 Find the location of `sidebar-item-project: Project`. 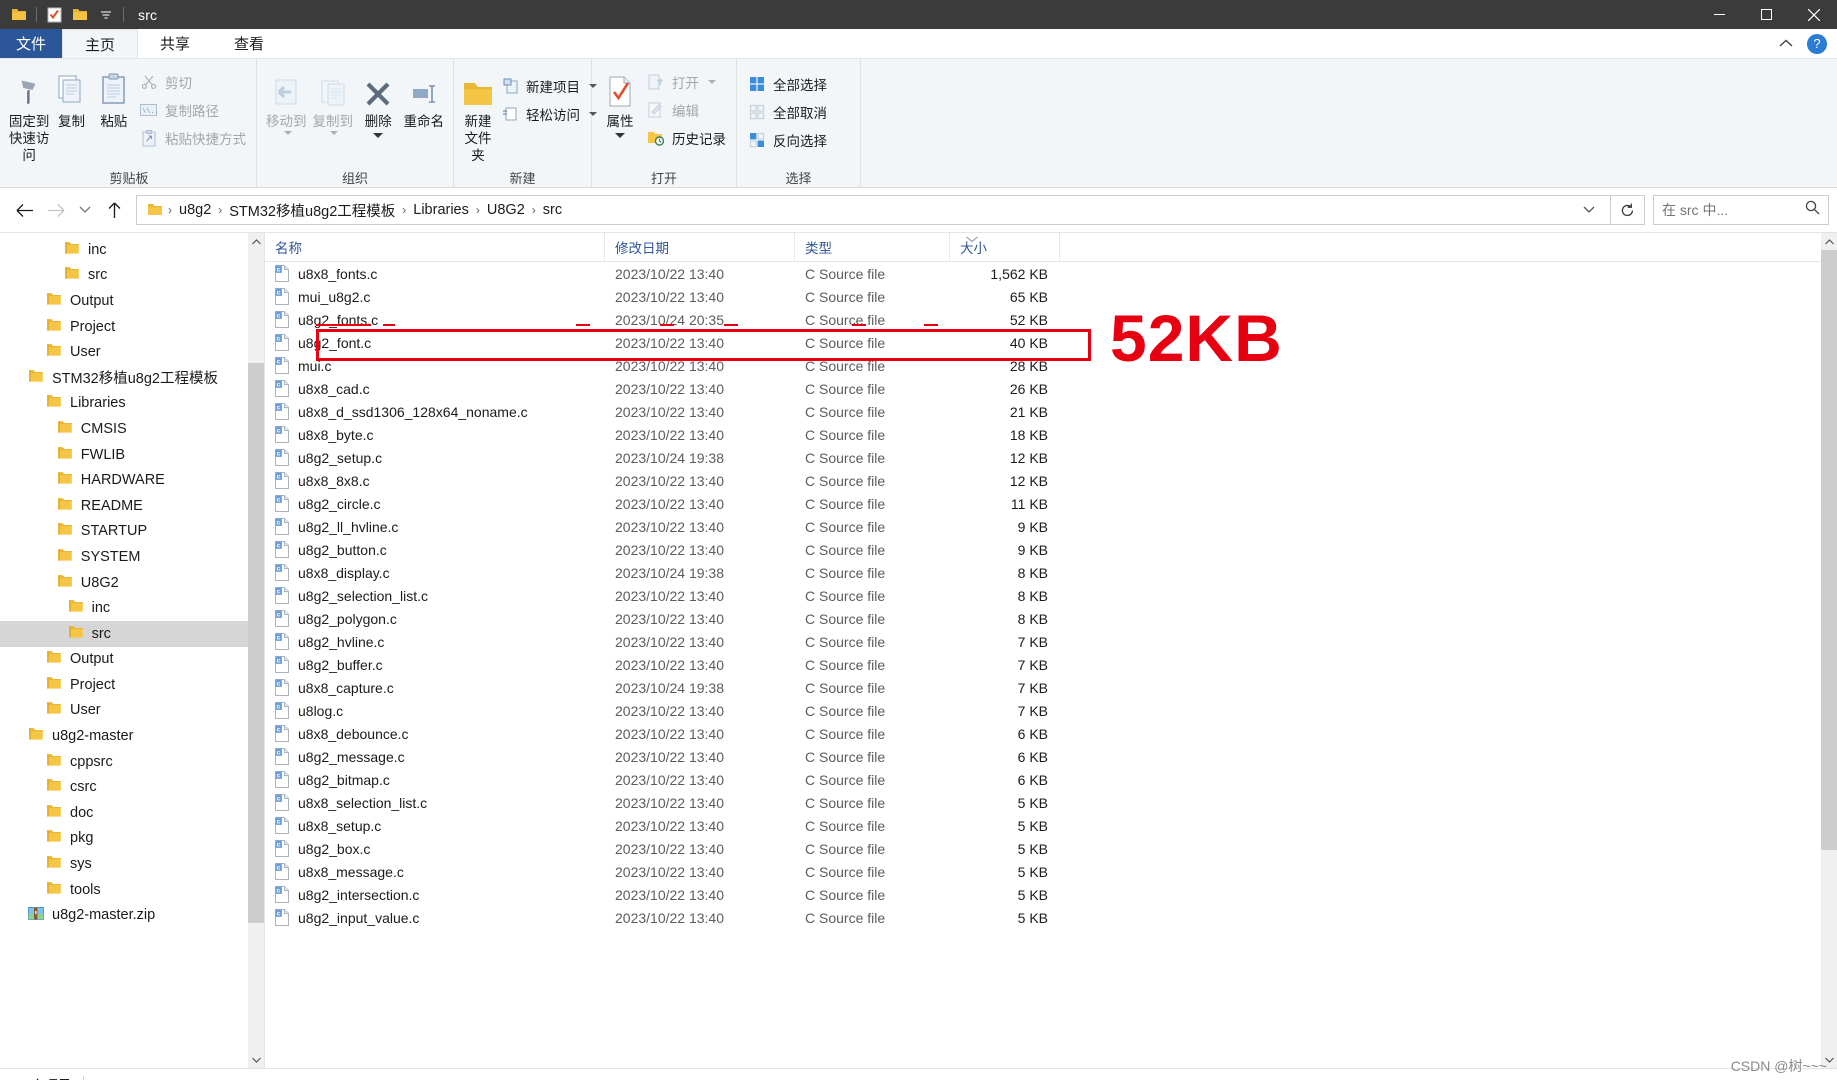

sidebar-item-project: Project is located at coordinates (132, 685).